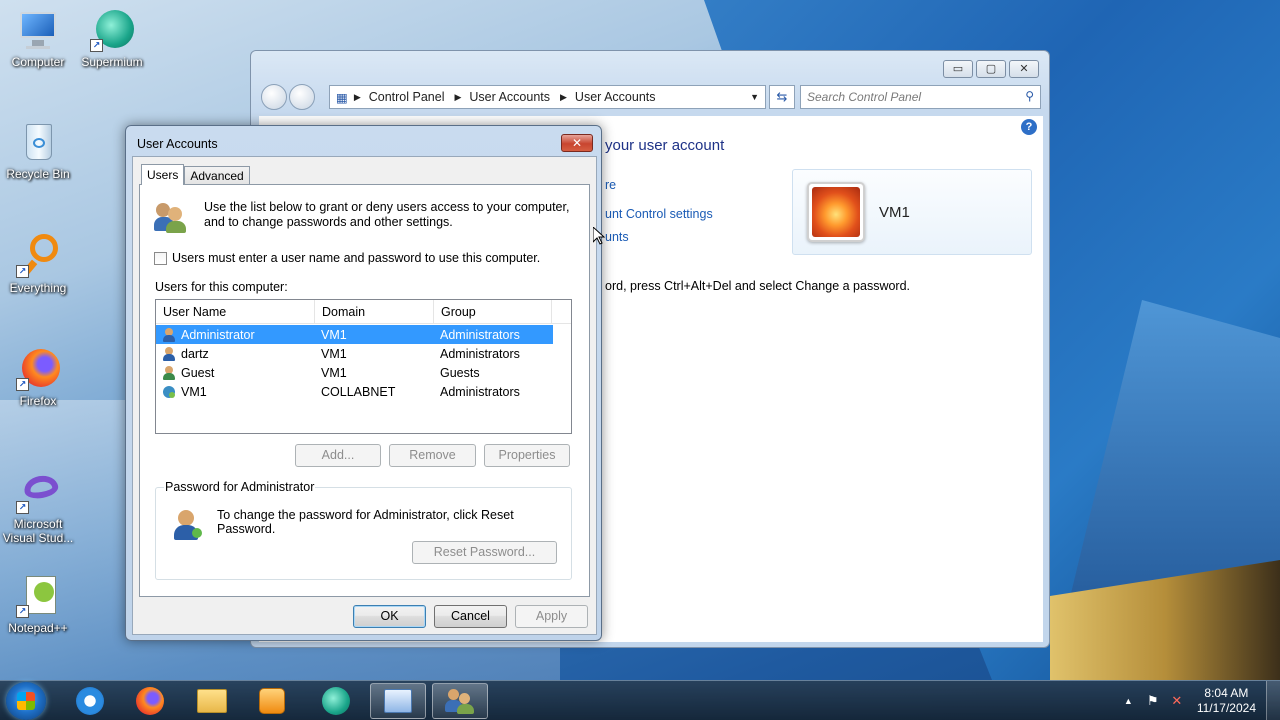 Image resolution: width=1280 pixels, height=720 pixels. What do you see at coordinates (527, 455) in the screenshot?
I see `properties-button: Properties` at bounding box center [527, 455].